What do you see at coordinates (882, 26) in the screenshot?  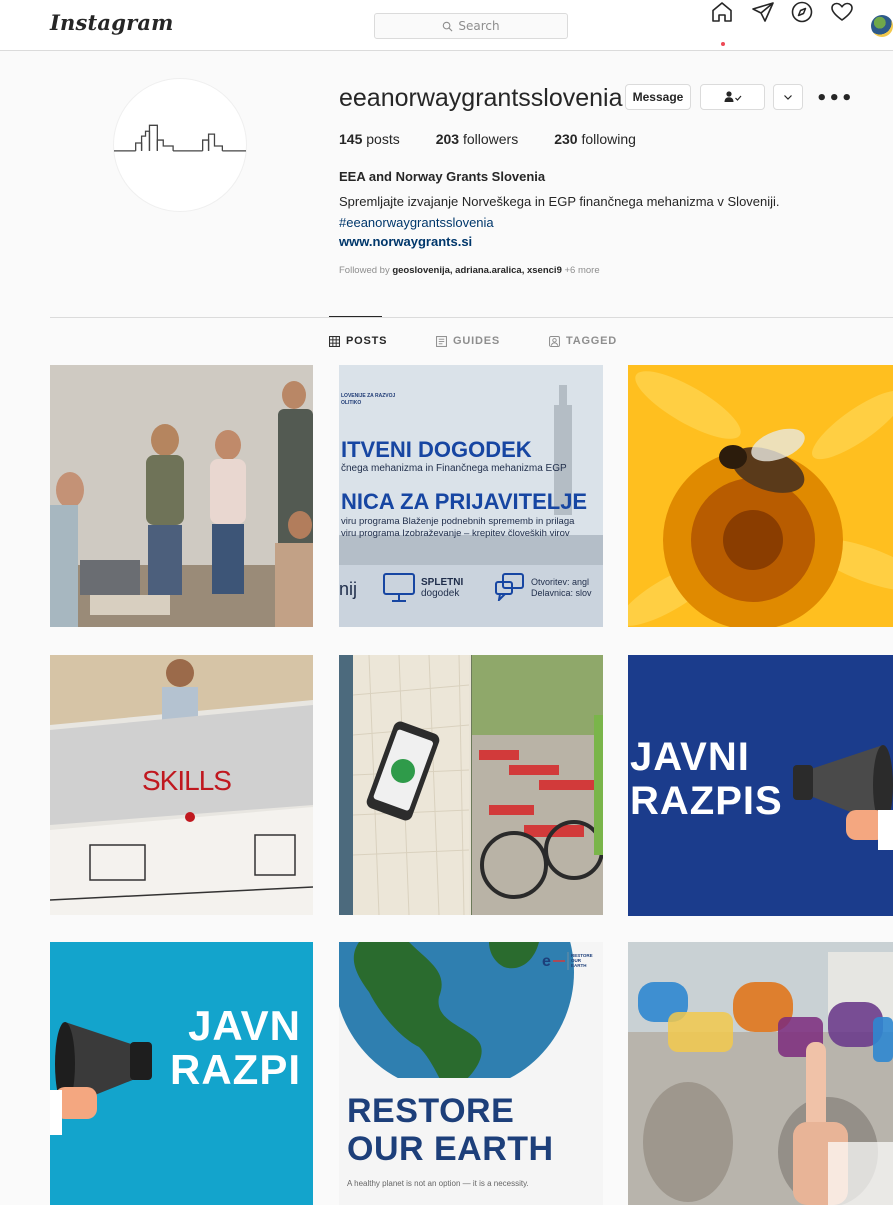 I see `profile-avatar-icon` at bounding box center [882, 26].